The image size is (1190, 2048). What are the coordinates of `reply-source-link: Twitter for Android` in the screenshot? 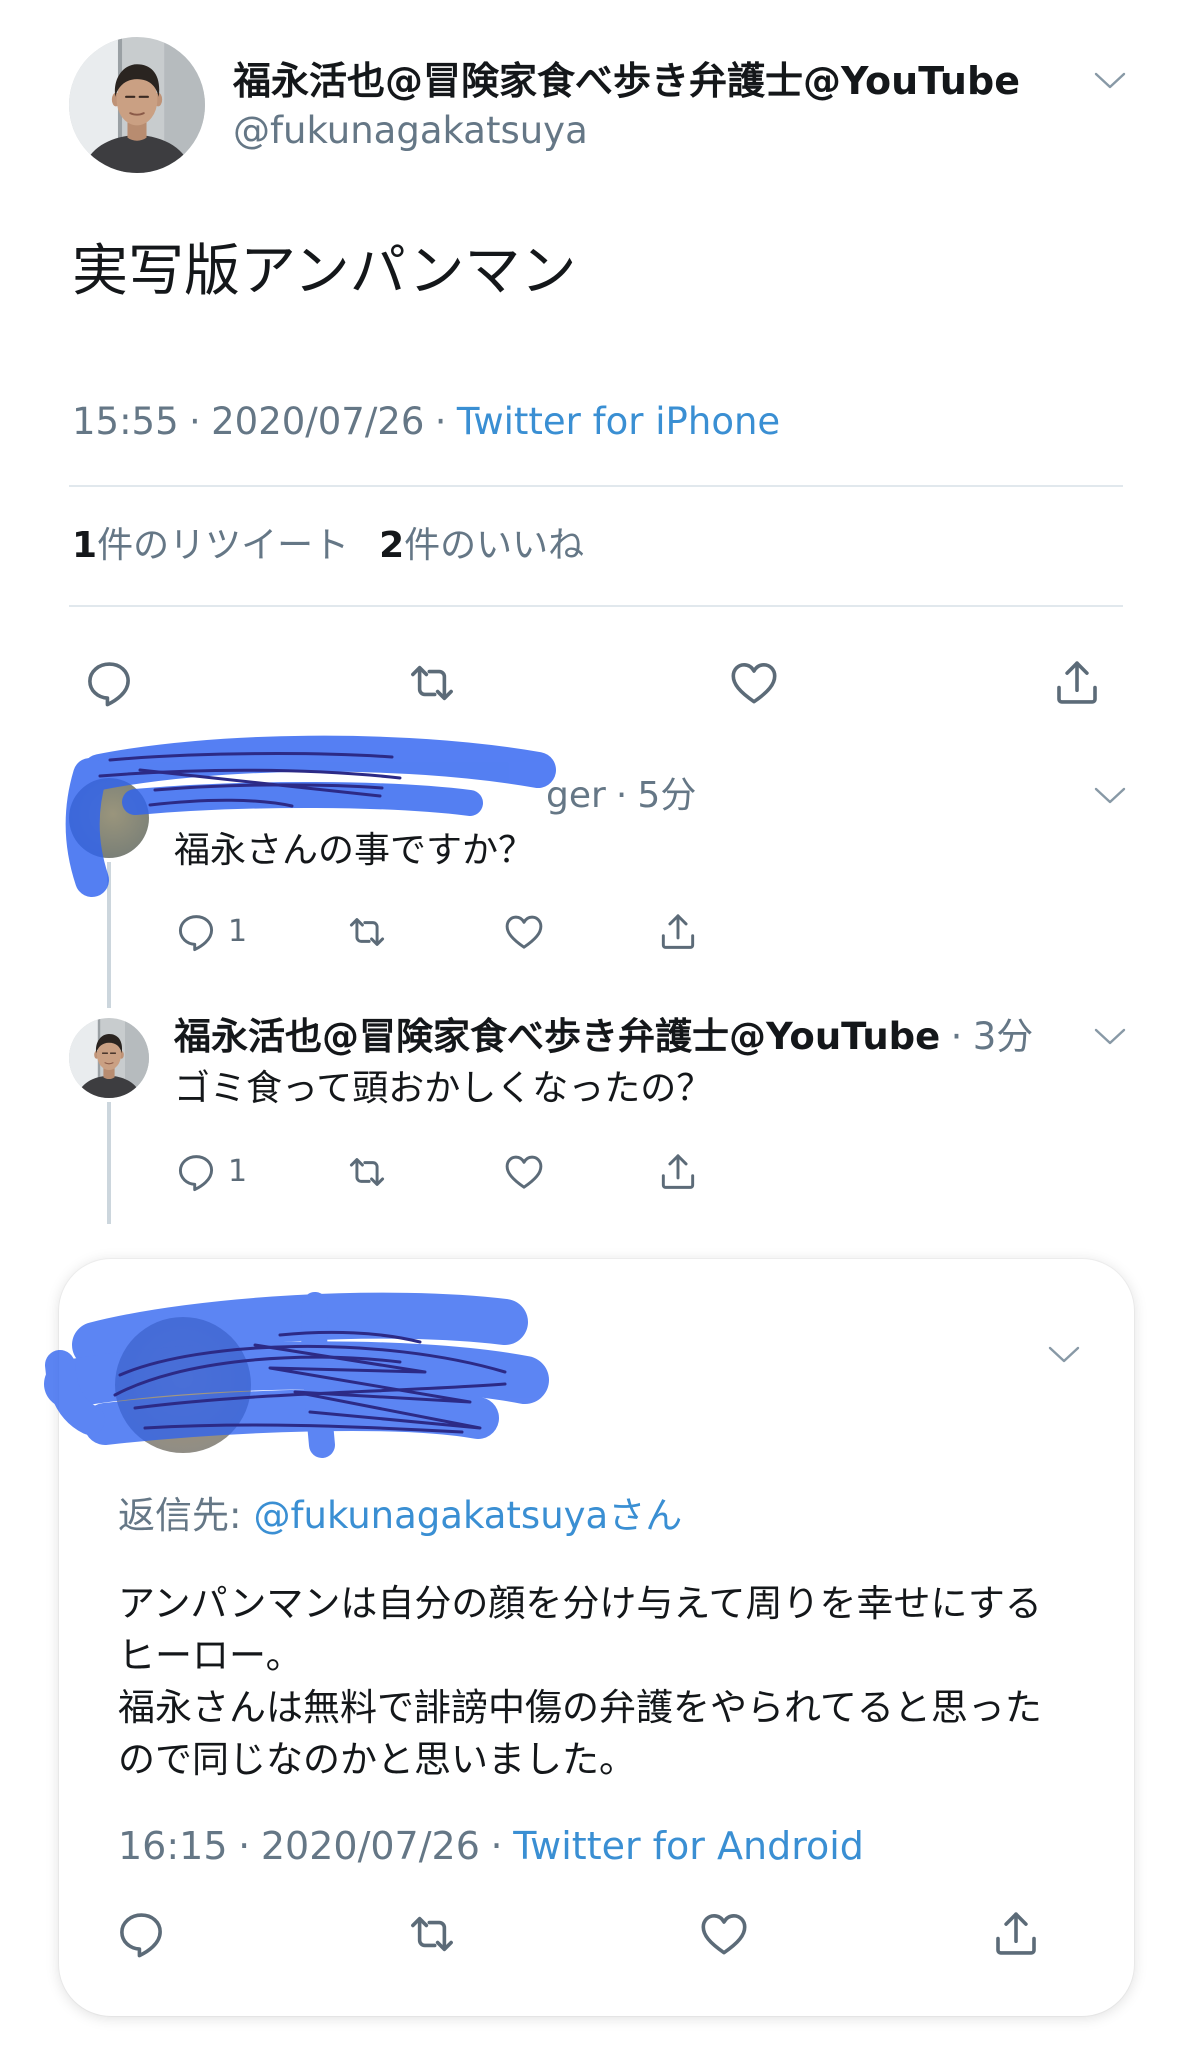 It's located at (688, 1846).